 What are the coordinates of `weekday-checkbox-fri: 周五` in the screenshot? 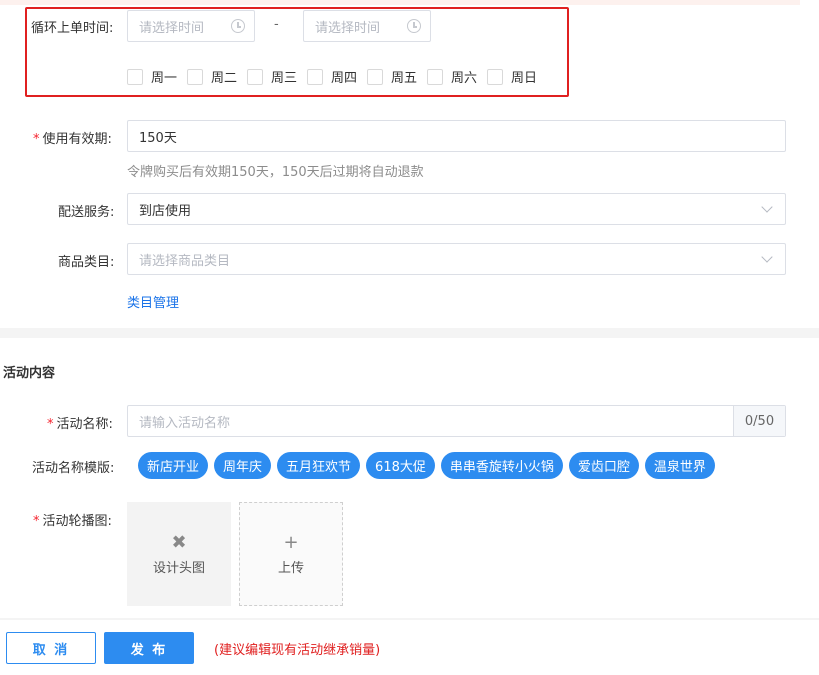 It's located at (392, 76).